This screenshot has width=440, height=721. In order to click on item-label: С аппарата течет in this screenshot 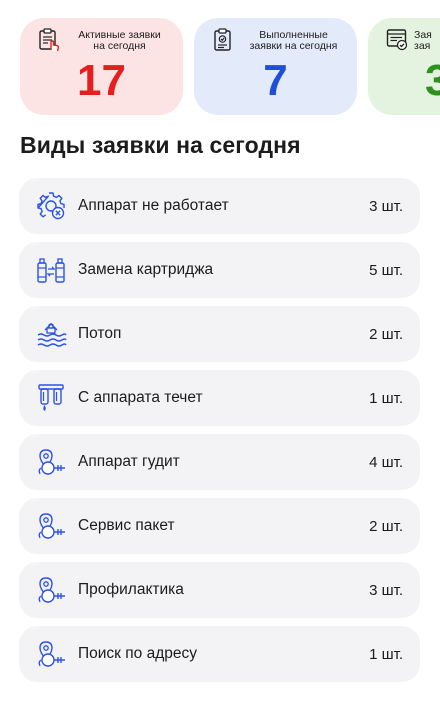, I will do `click(140, 397)`.